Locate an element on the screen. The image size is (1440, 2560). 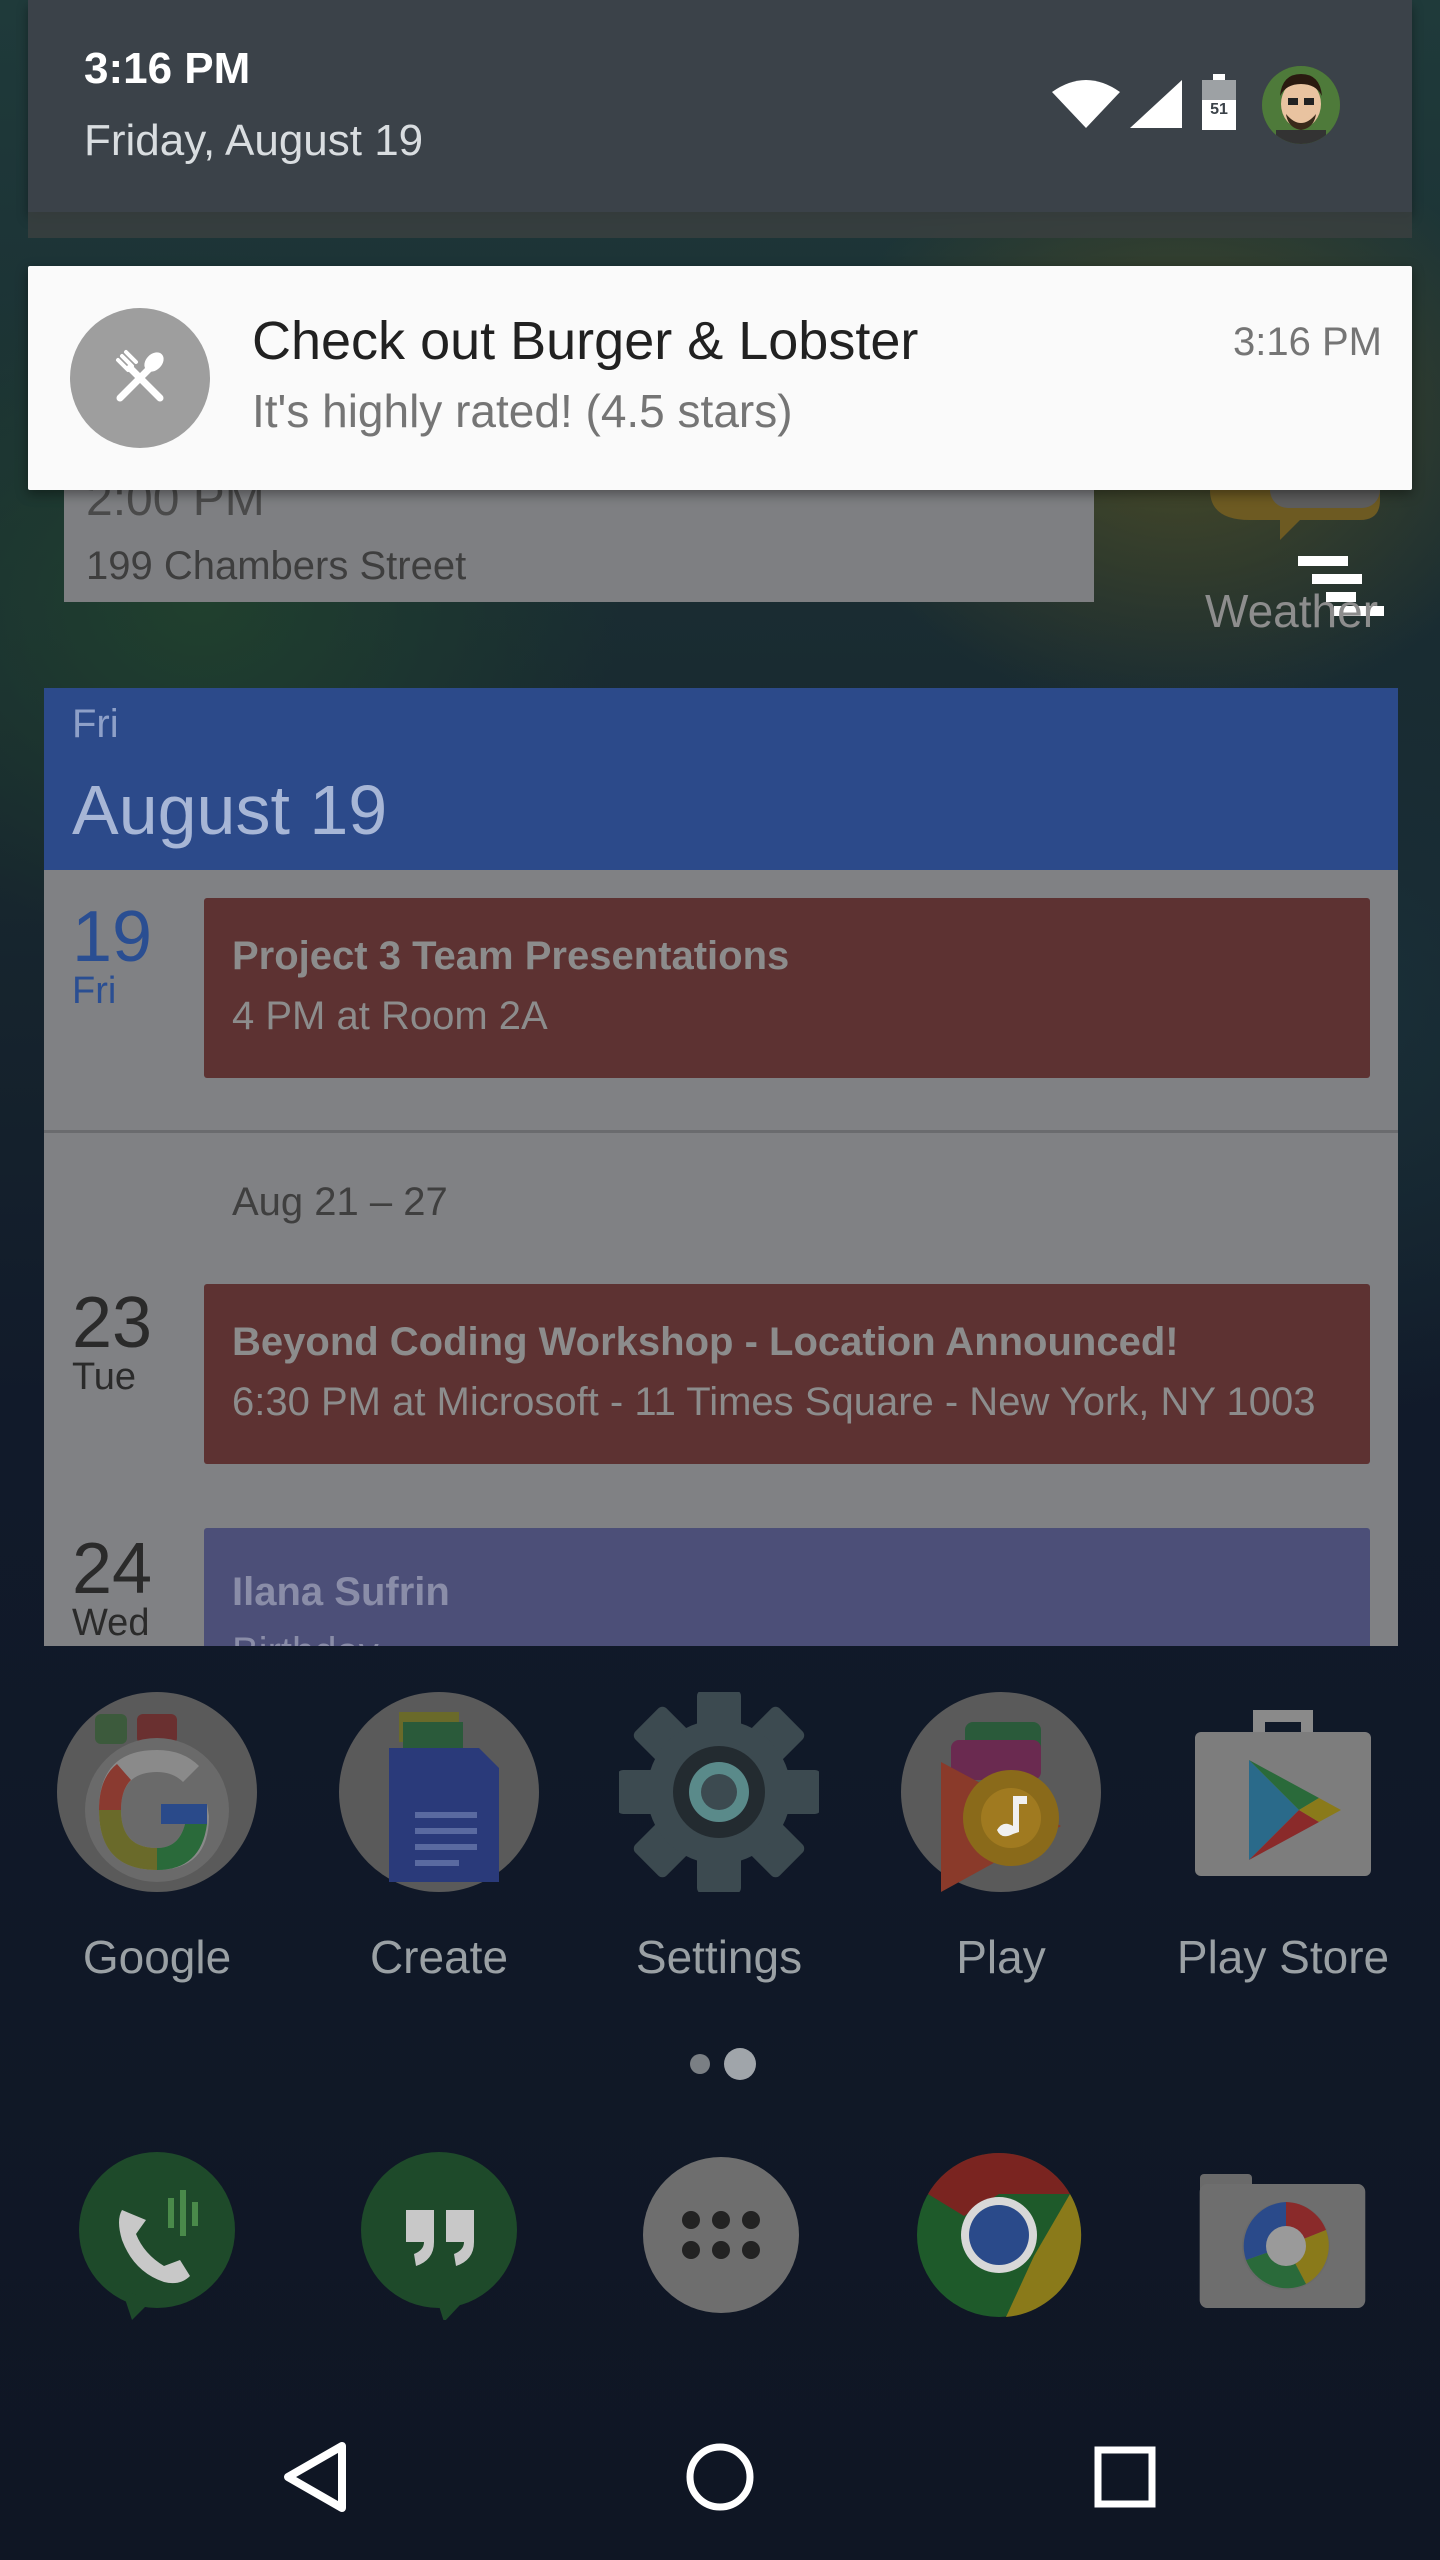
calendar-event: Ilana Sufrin Birthday is located at coordinates (787, 1587).